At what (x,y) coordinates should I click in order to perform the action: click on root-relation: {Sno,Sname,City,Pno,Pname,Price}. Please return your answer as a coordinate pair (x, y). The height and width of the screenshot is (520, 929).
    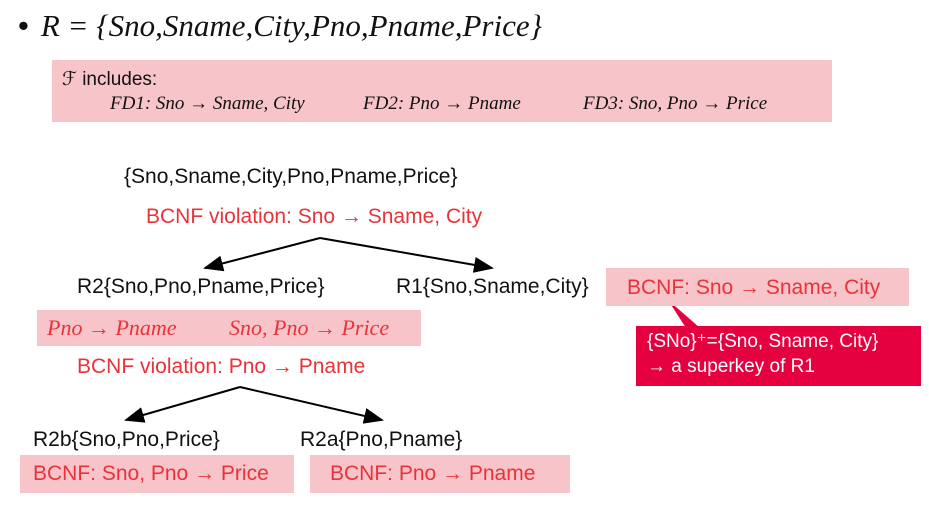
    Looking at the image, I should click on (291, 176).